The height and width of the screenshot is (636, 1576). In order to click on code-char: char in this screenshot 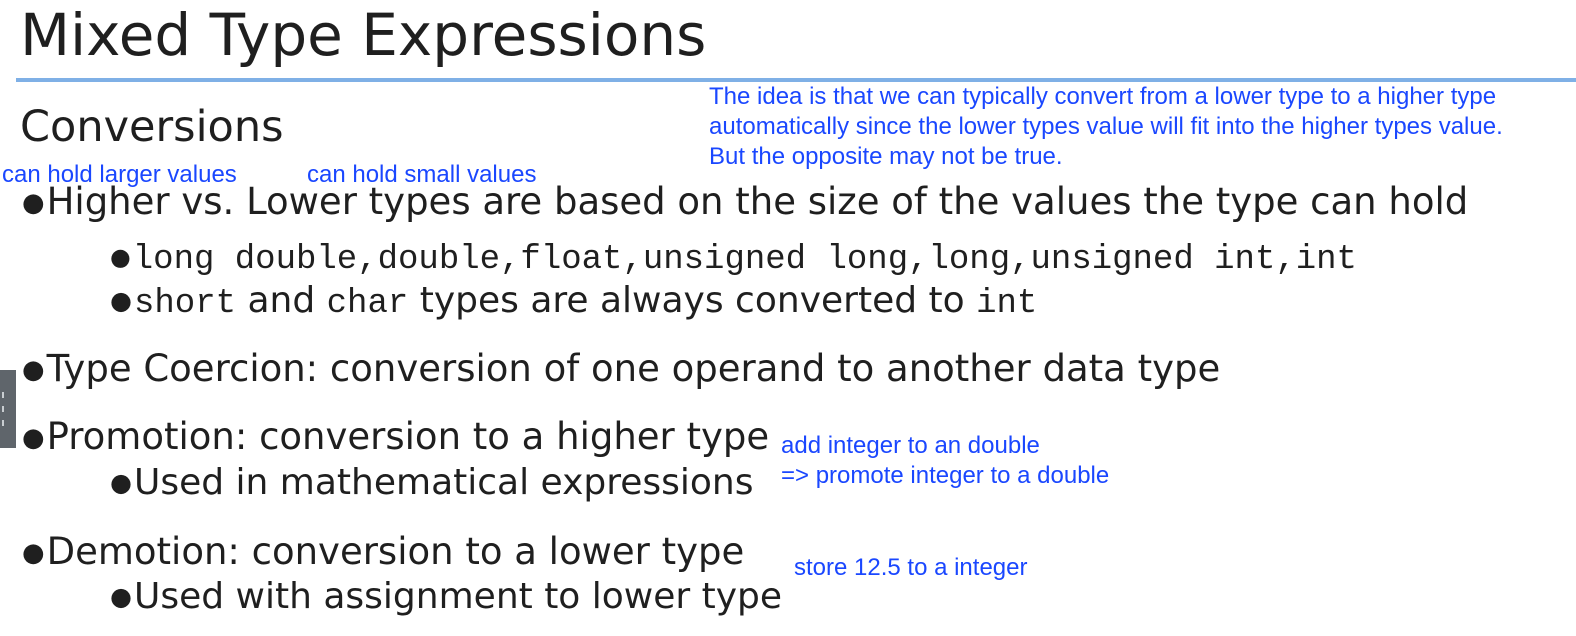, I will do `click(367, 304)`.